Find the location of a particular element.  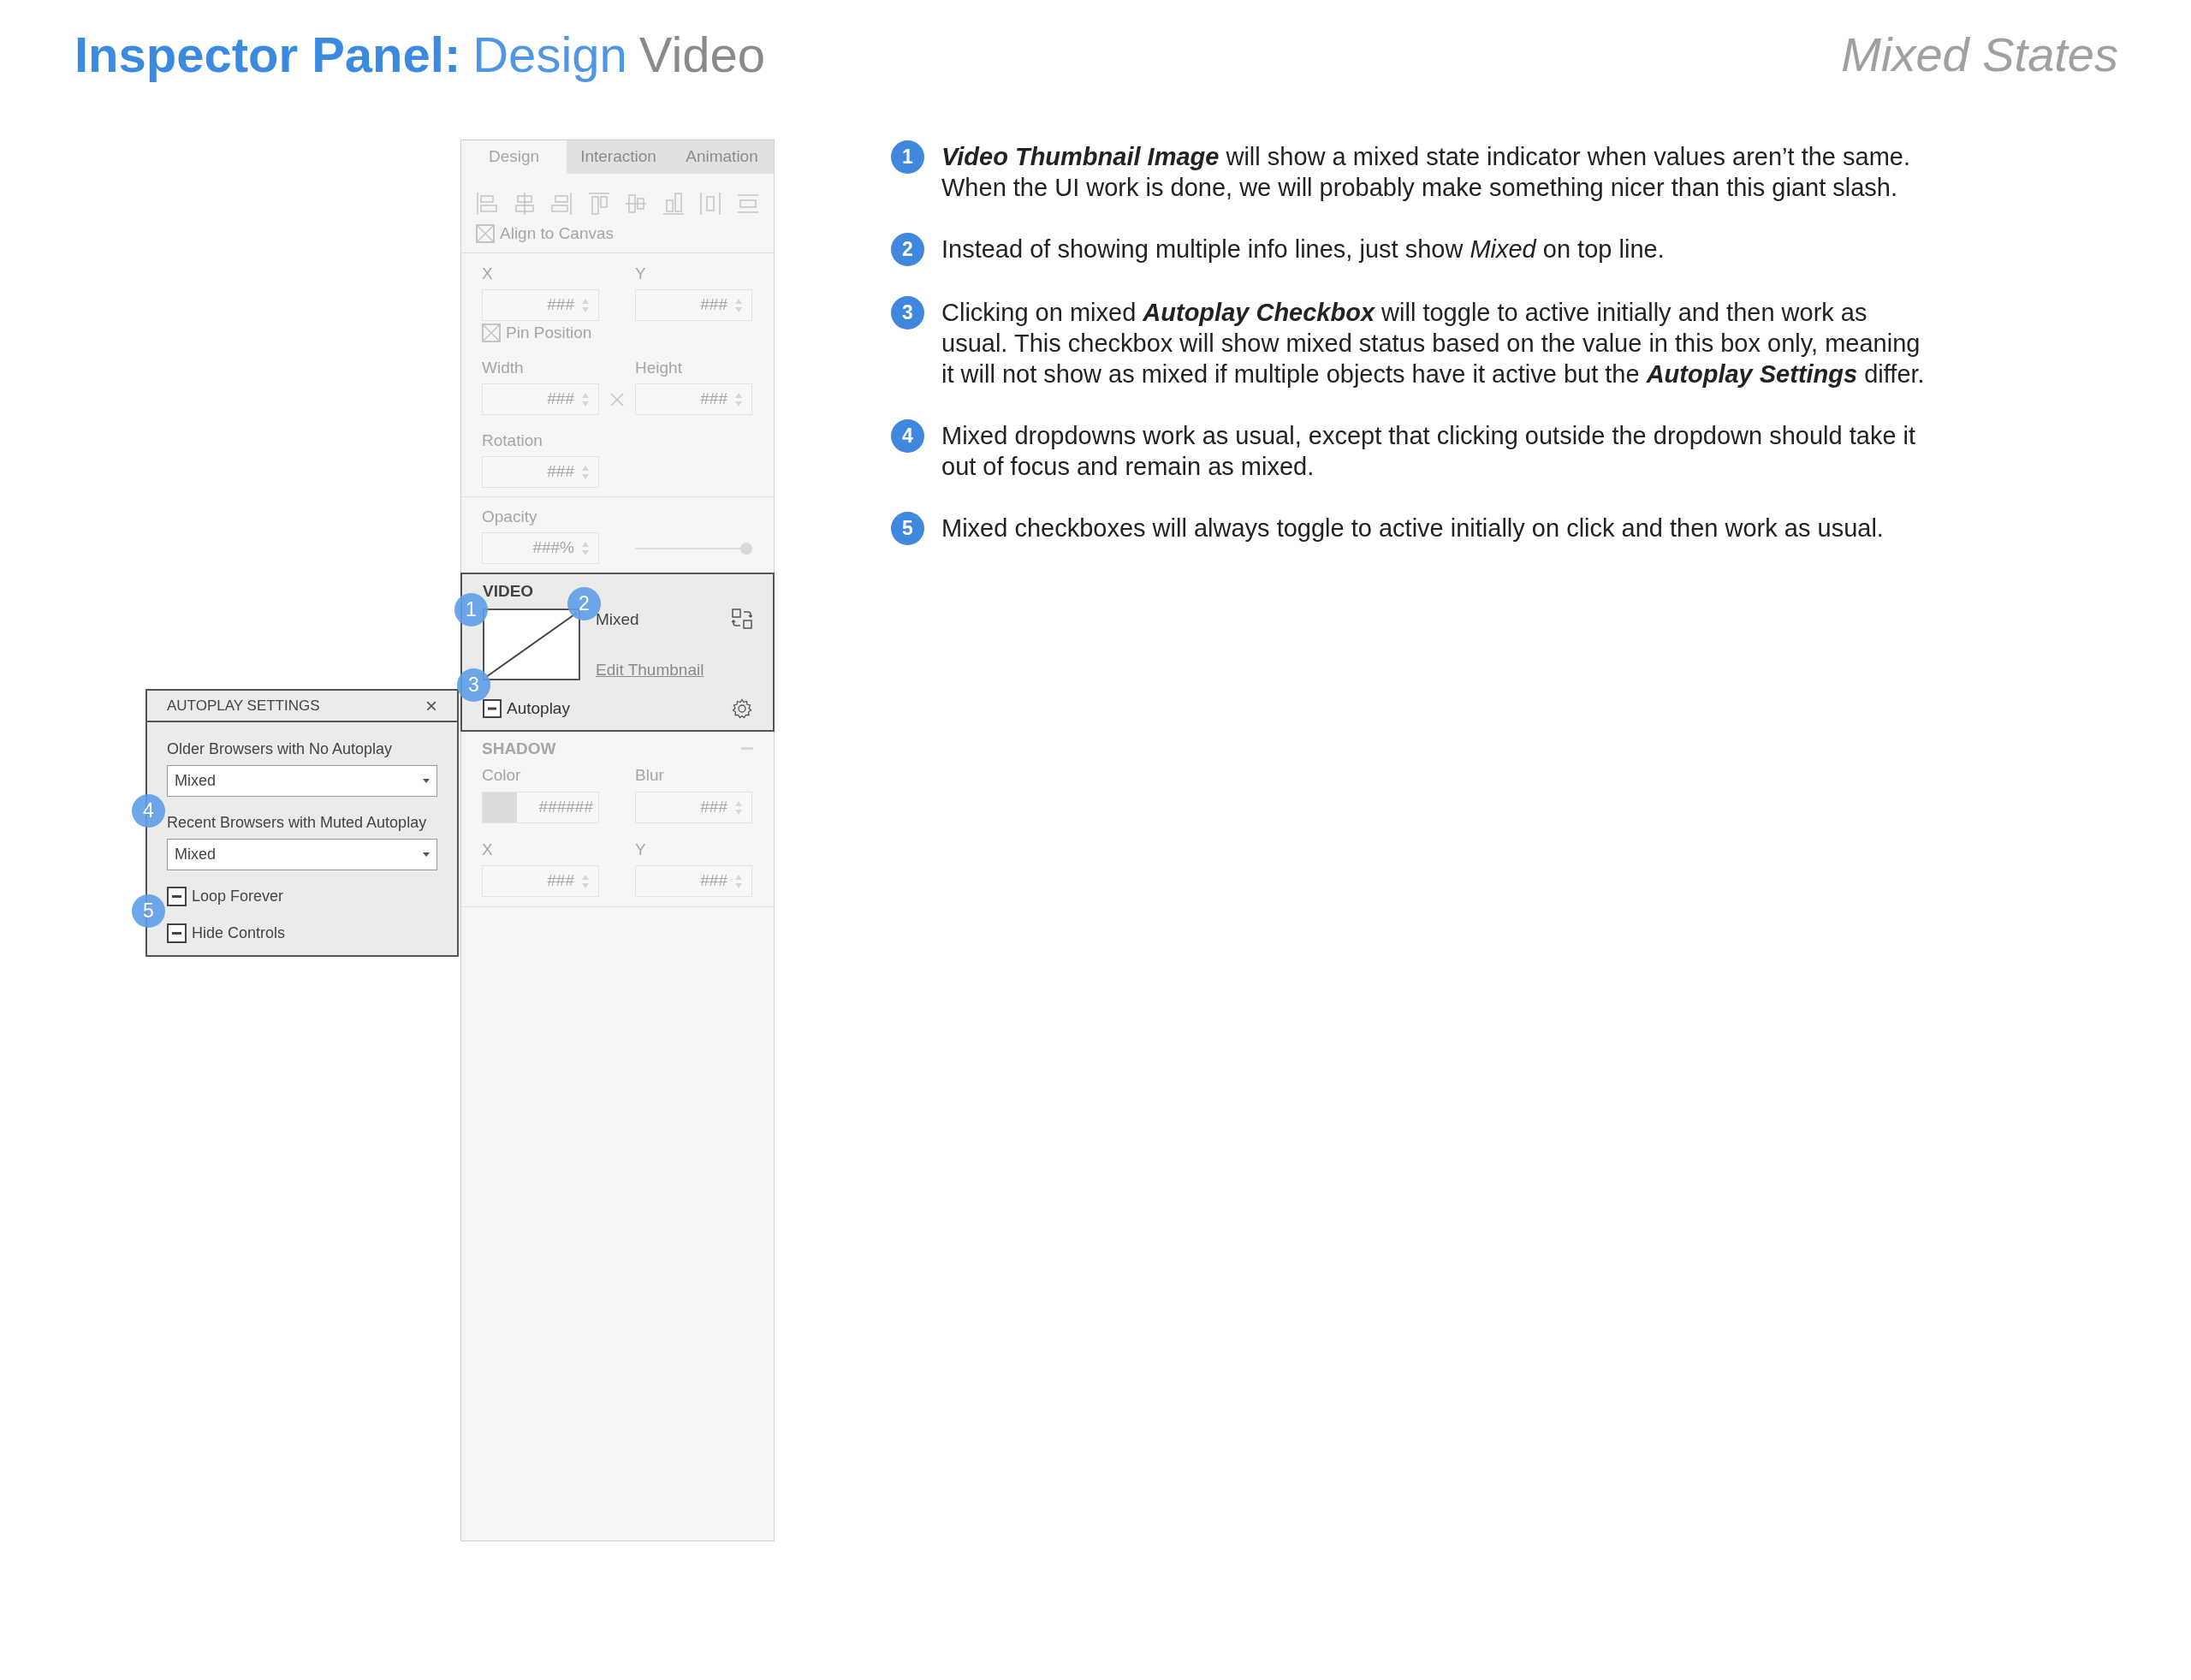

note-text: Mixed dropdowns work as usual, except that clicking outside the dropdown should take it out of focus and remain as mixed. is located at coordinates (1429, 451).